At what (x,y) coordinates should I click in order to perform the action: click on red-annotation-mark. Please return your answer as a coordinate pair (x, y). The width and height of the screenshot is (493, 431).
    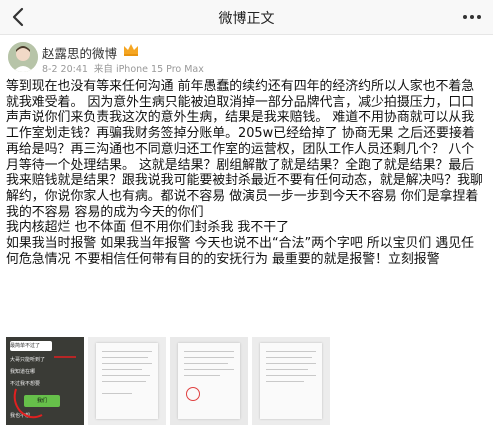
    Looking at the image, I should click on (44, 387).